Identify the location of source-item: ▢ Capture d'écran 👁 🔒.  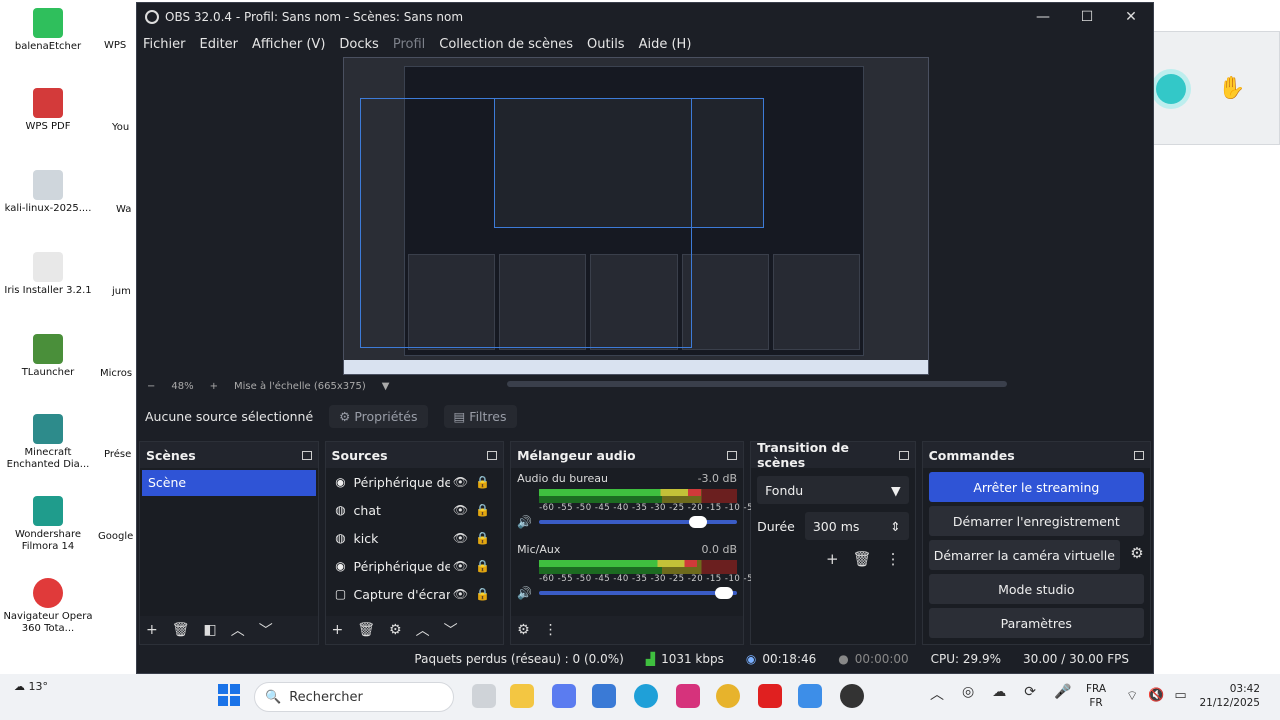
(415, 594).